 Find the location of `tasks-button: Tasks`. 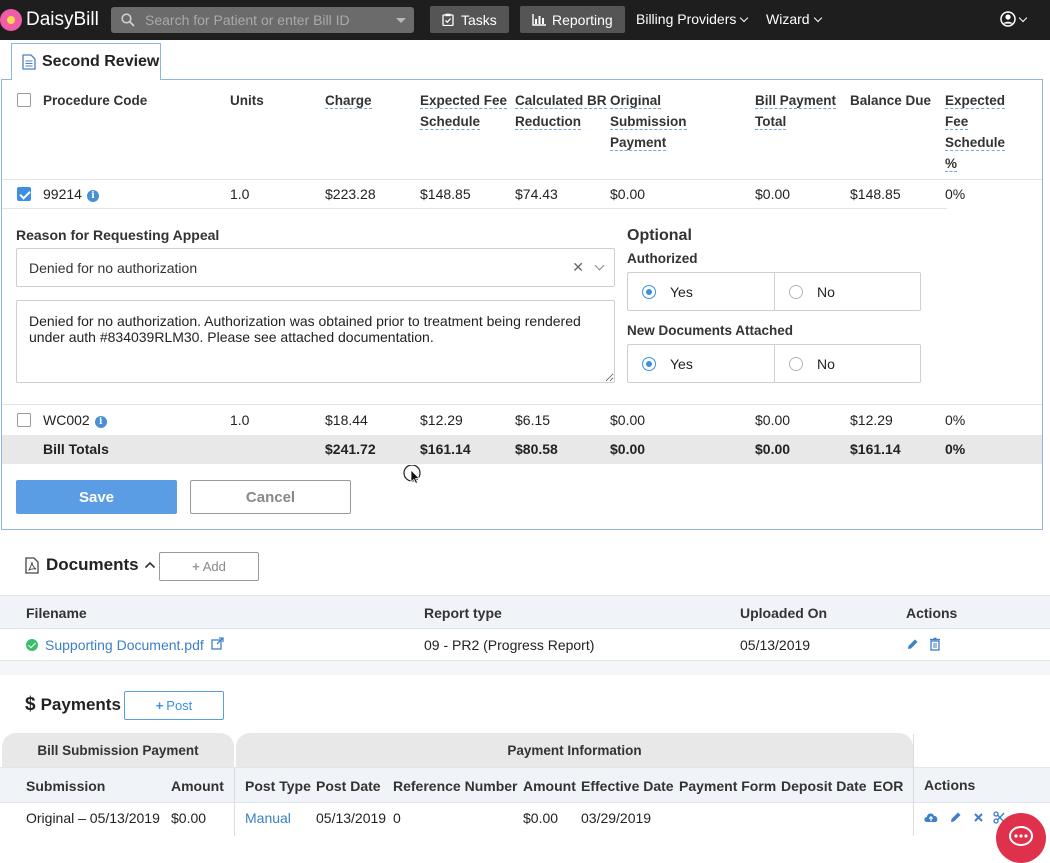

tasks-button: Tasks is located at coordinates (469, 19).